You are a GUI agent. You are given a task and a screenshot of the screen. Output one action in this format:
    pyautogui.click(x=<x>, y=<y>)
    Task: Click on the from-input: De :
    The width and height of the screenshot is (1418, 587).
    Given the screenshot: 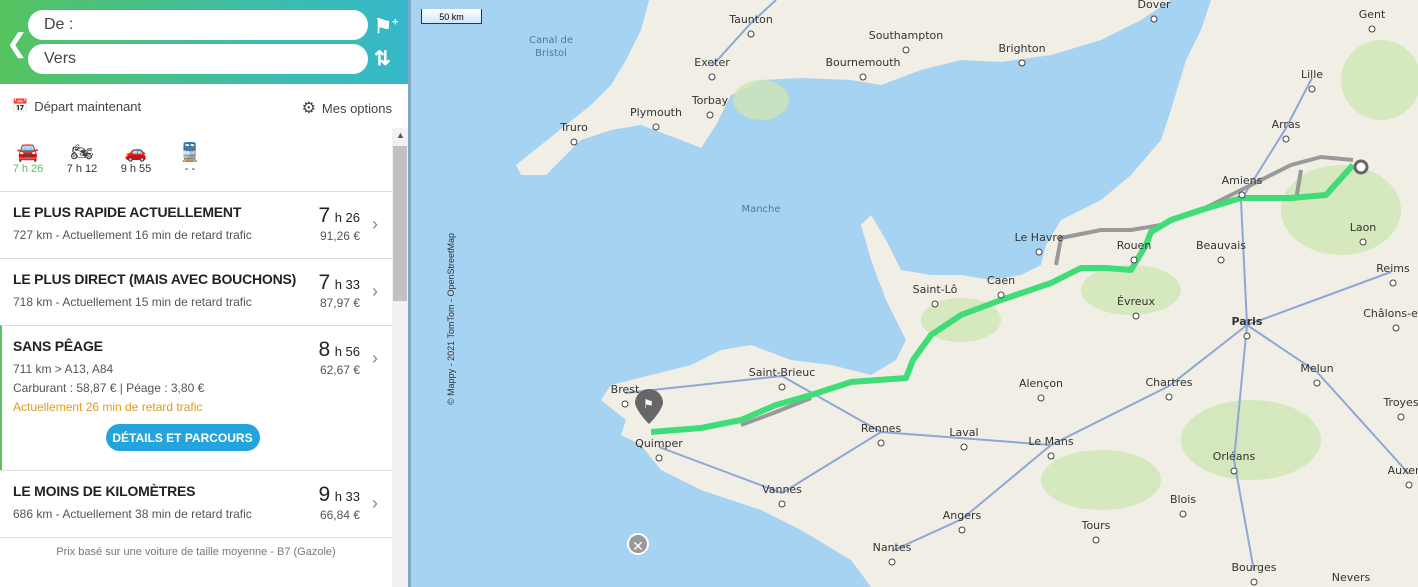 What is the action you would take?
    pyautogui.click(x=198, y=25)
    